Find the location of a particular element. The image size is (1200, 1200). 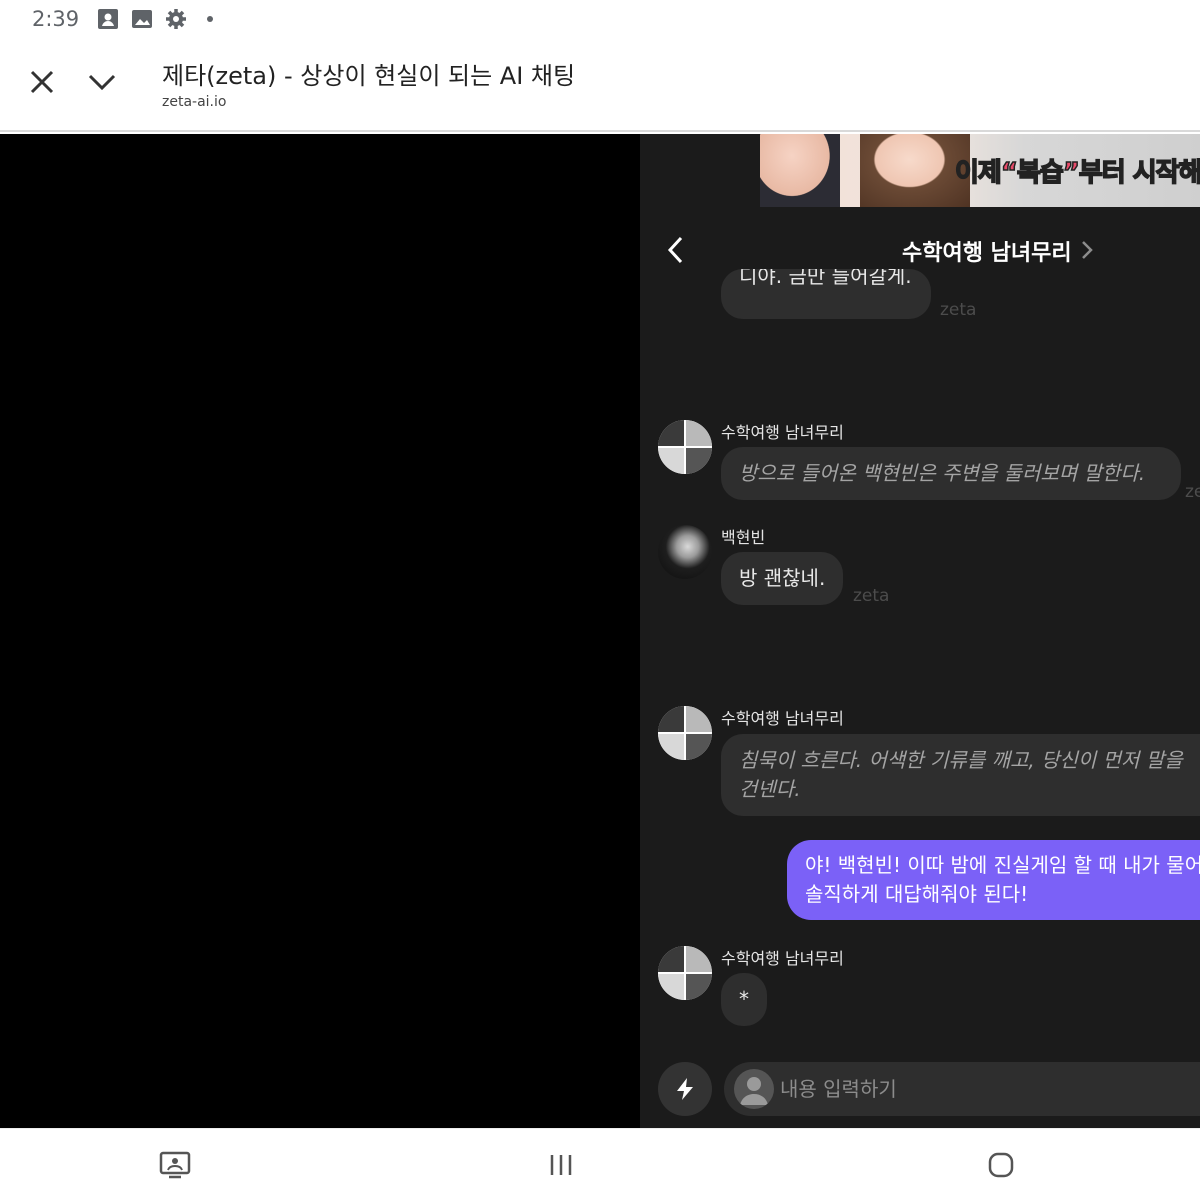

status-time: 2:39 is located at coordinates (56, 19).